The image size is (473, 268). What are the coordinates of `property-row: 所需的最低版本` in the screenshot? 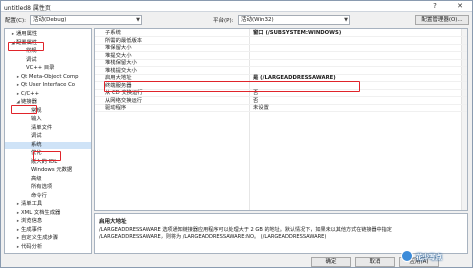 It's located at (281, 41).